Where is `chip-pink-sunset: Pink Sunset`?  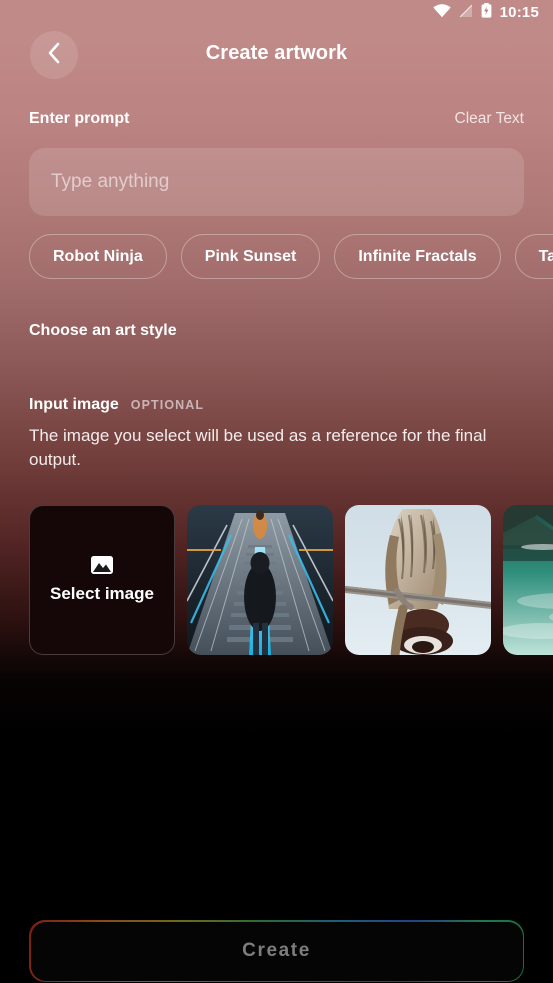 chip-pink-sunset: Pink Sunset is located at coordinates (250, 256).